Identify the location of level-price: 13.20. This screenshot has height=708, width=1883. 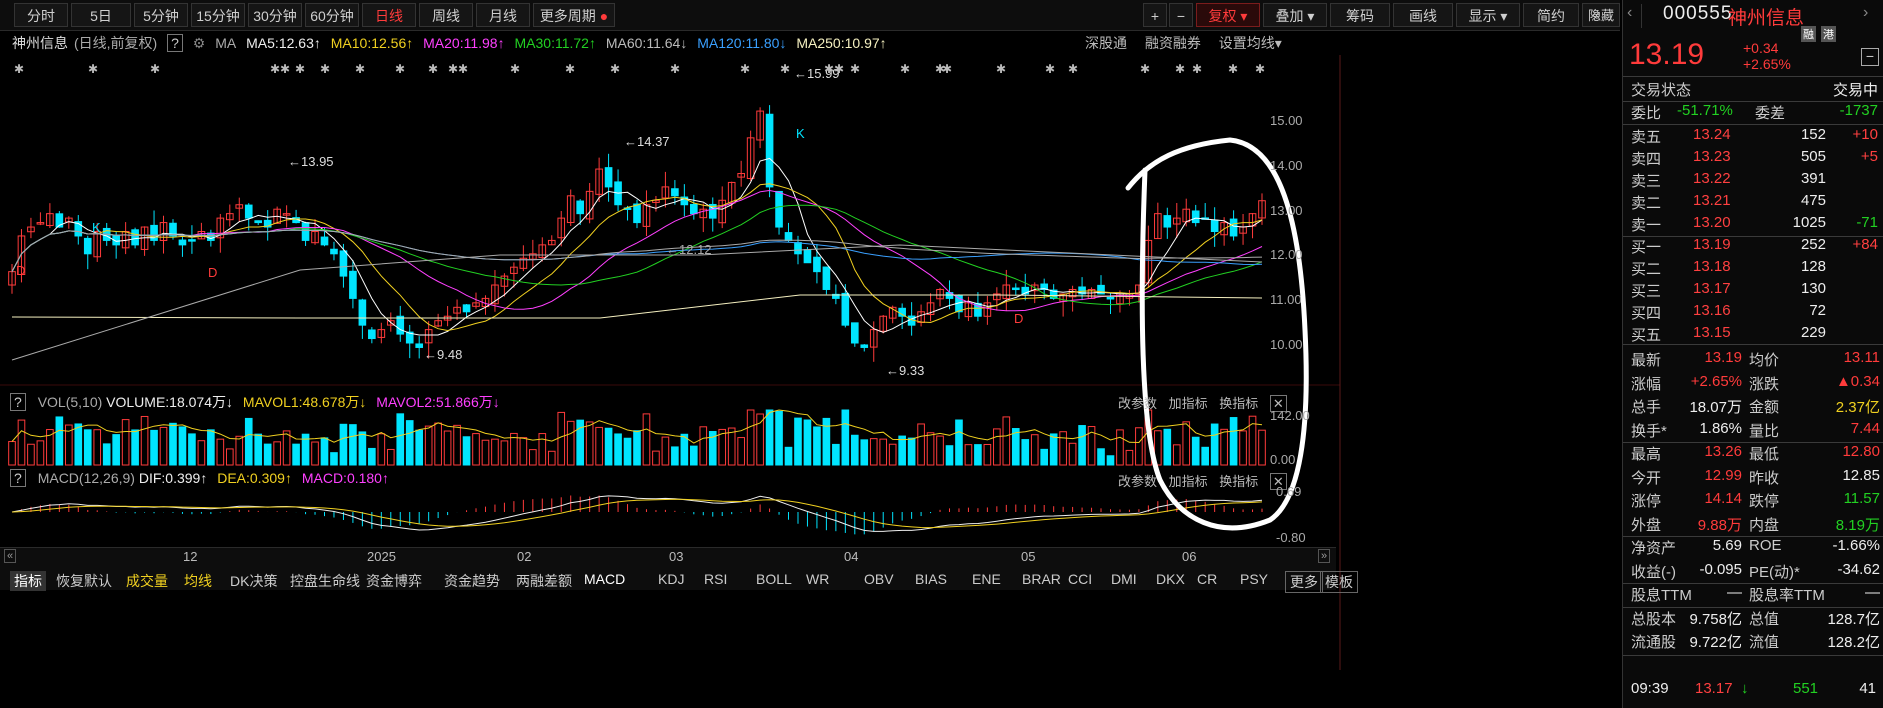
(1712, 222).